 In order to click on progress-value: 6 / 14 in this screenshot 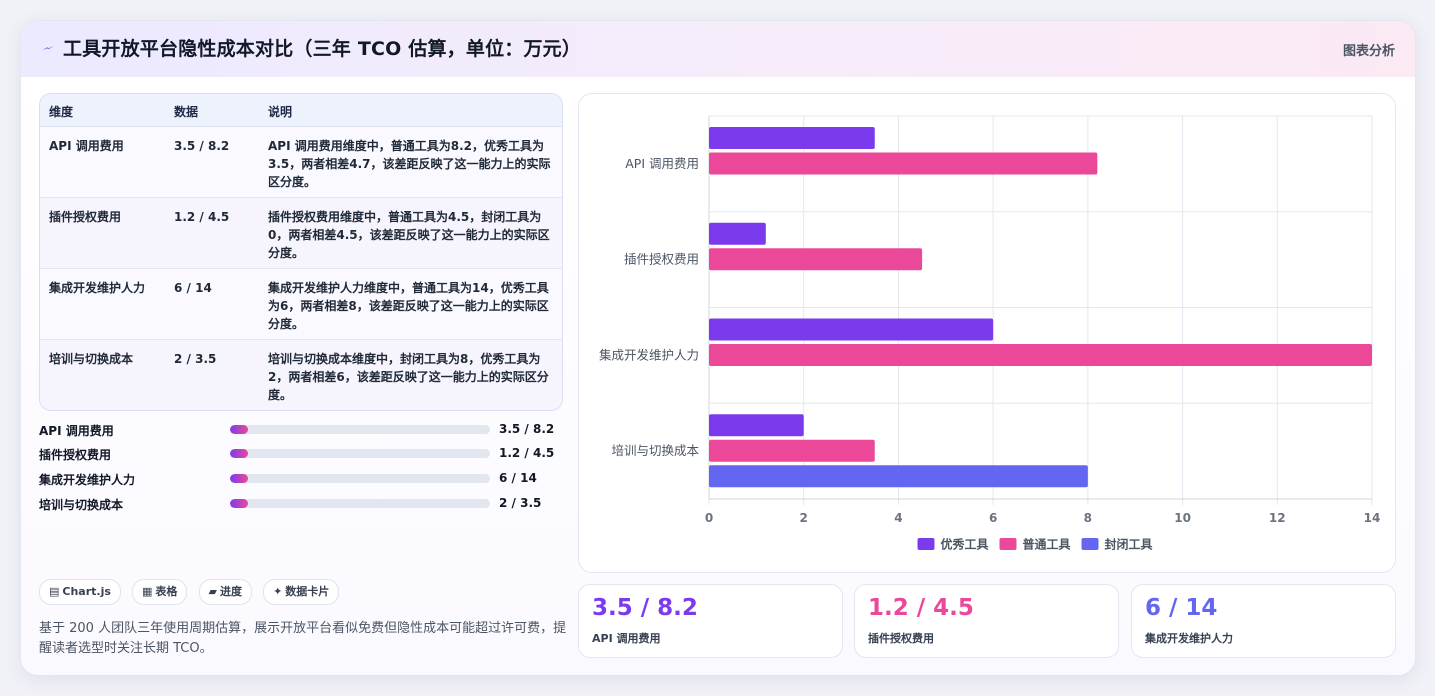, I will do `click(518, 478)`.